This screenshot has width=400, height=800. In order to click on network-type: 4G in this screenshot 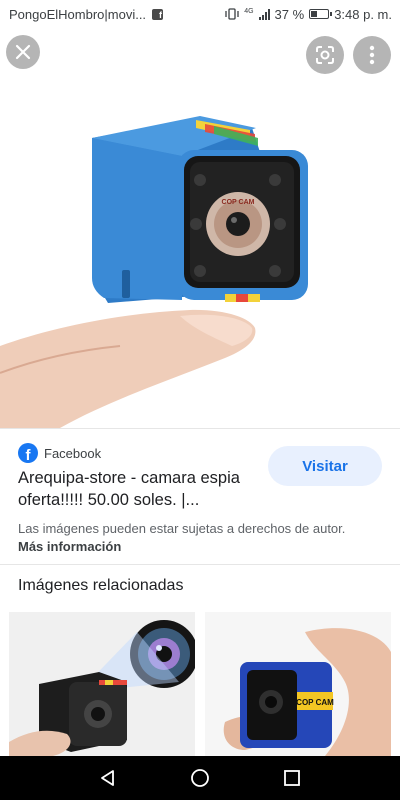, I will do `click(249, 11)`.